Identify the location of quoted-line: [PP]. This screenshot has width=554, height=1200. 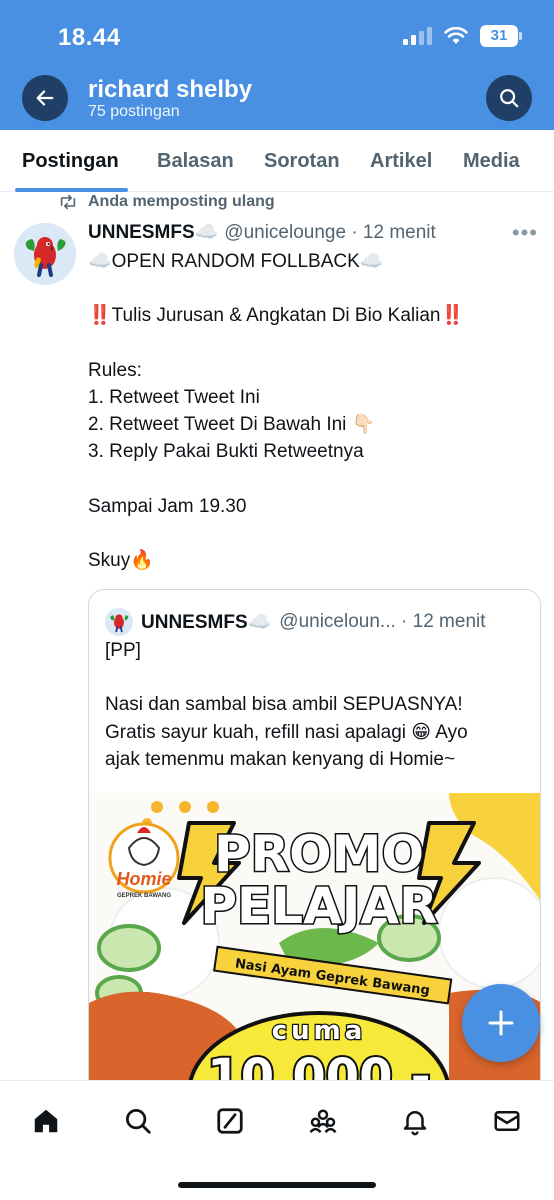
(123, 650).